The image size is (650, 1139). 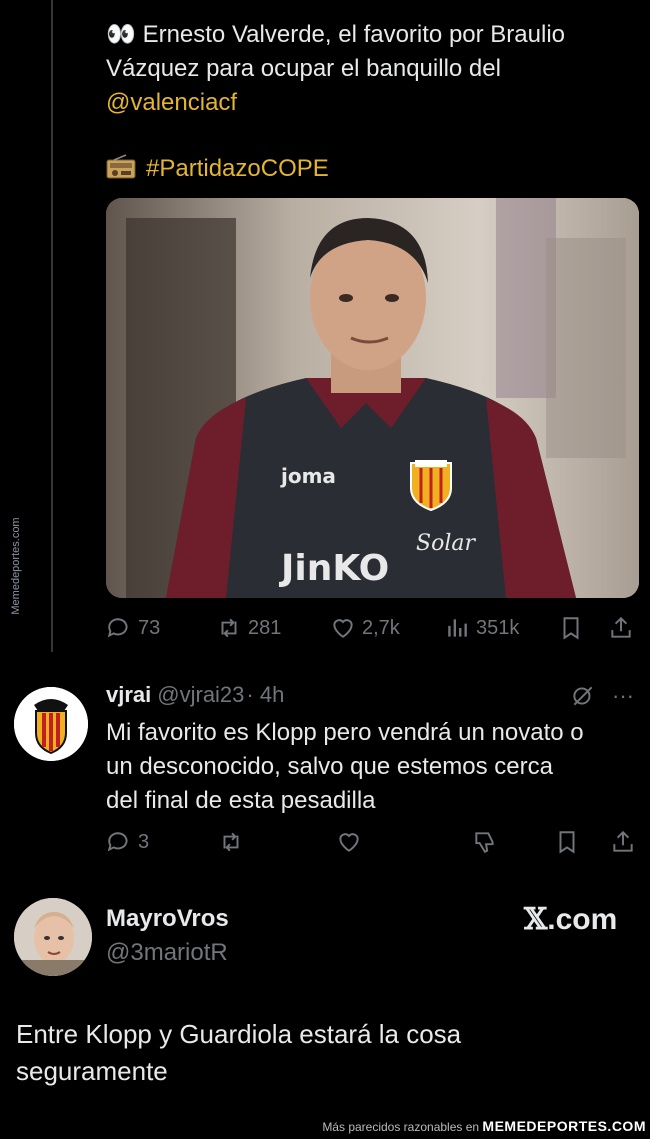 I want to click on valencia-avatar-icon, so click(x=51, y=724).